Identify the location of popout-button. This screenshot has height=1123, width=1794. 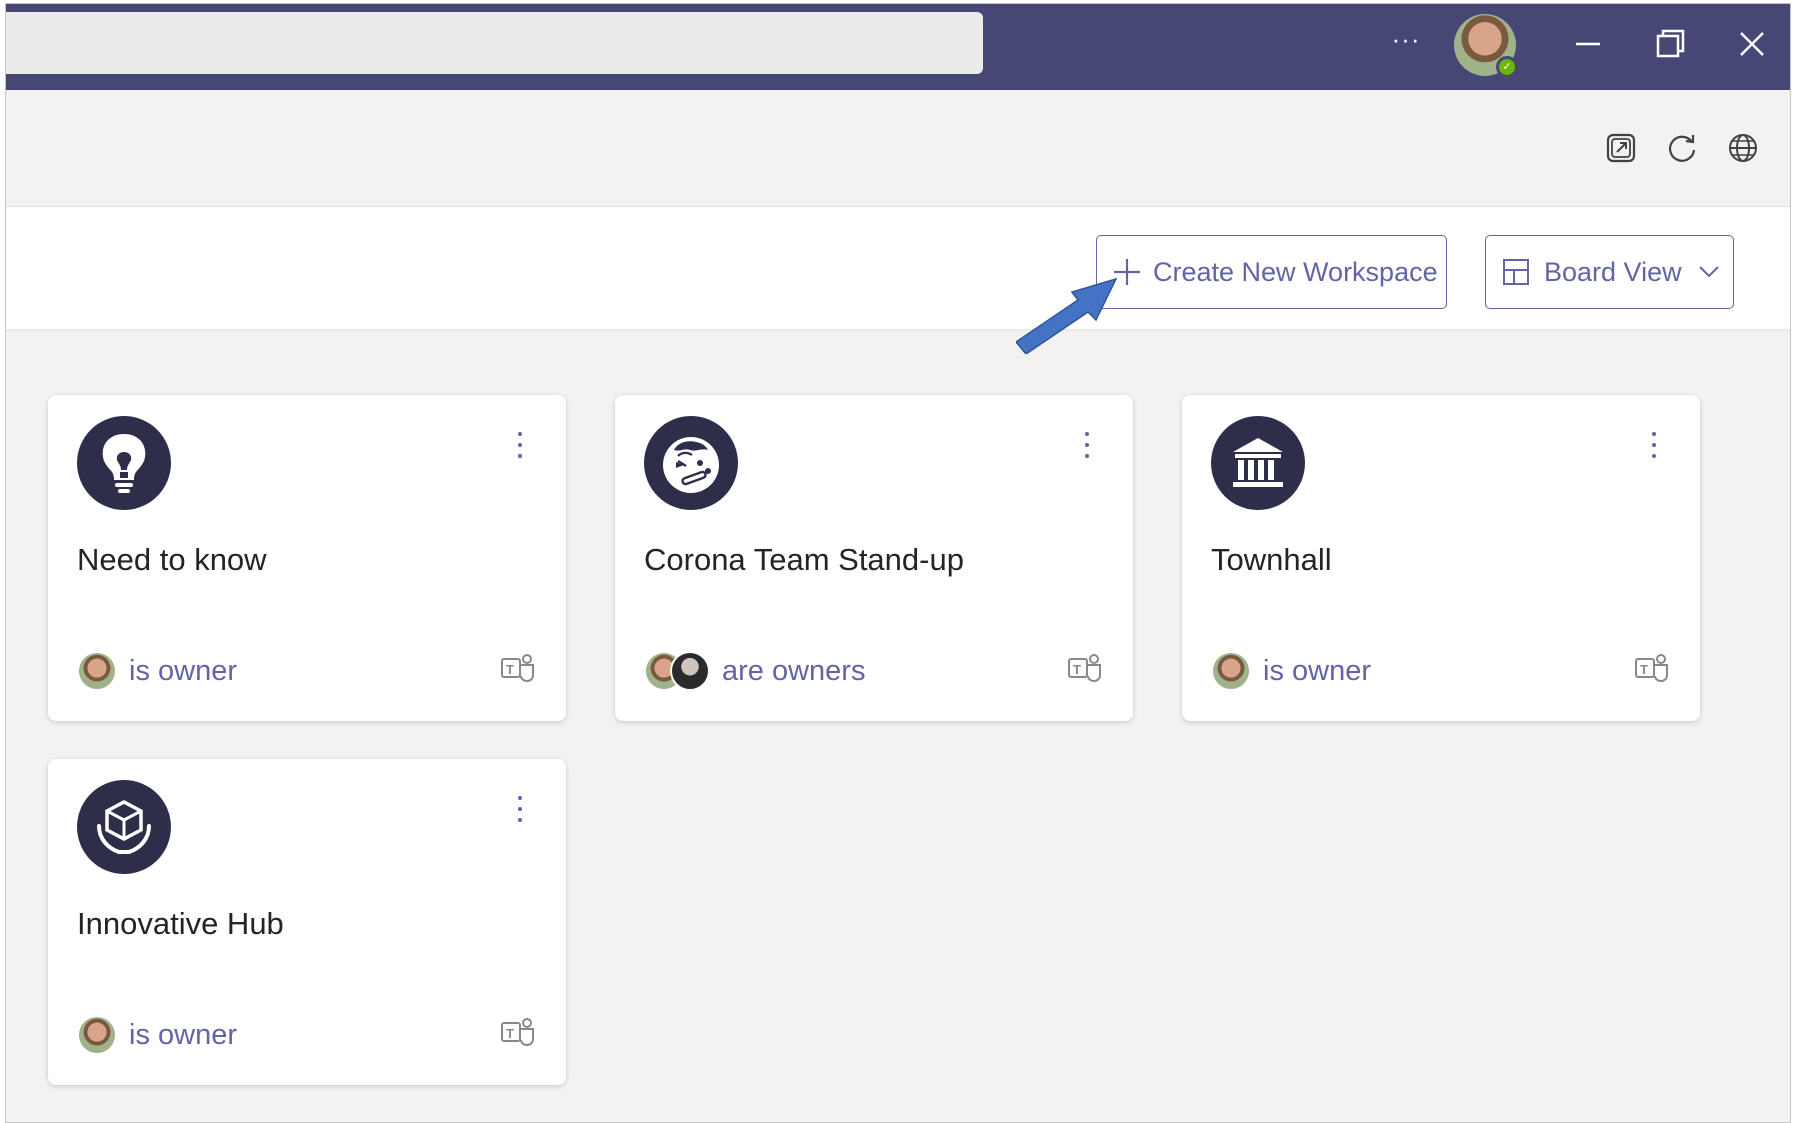
(1621, 148).